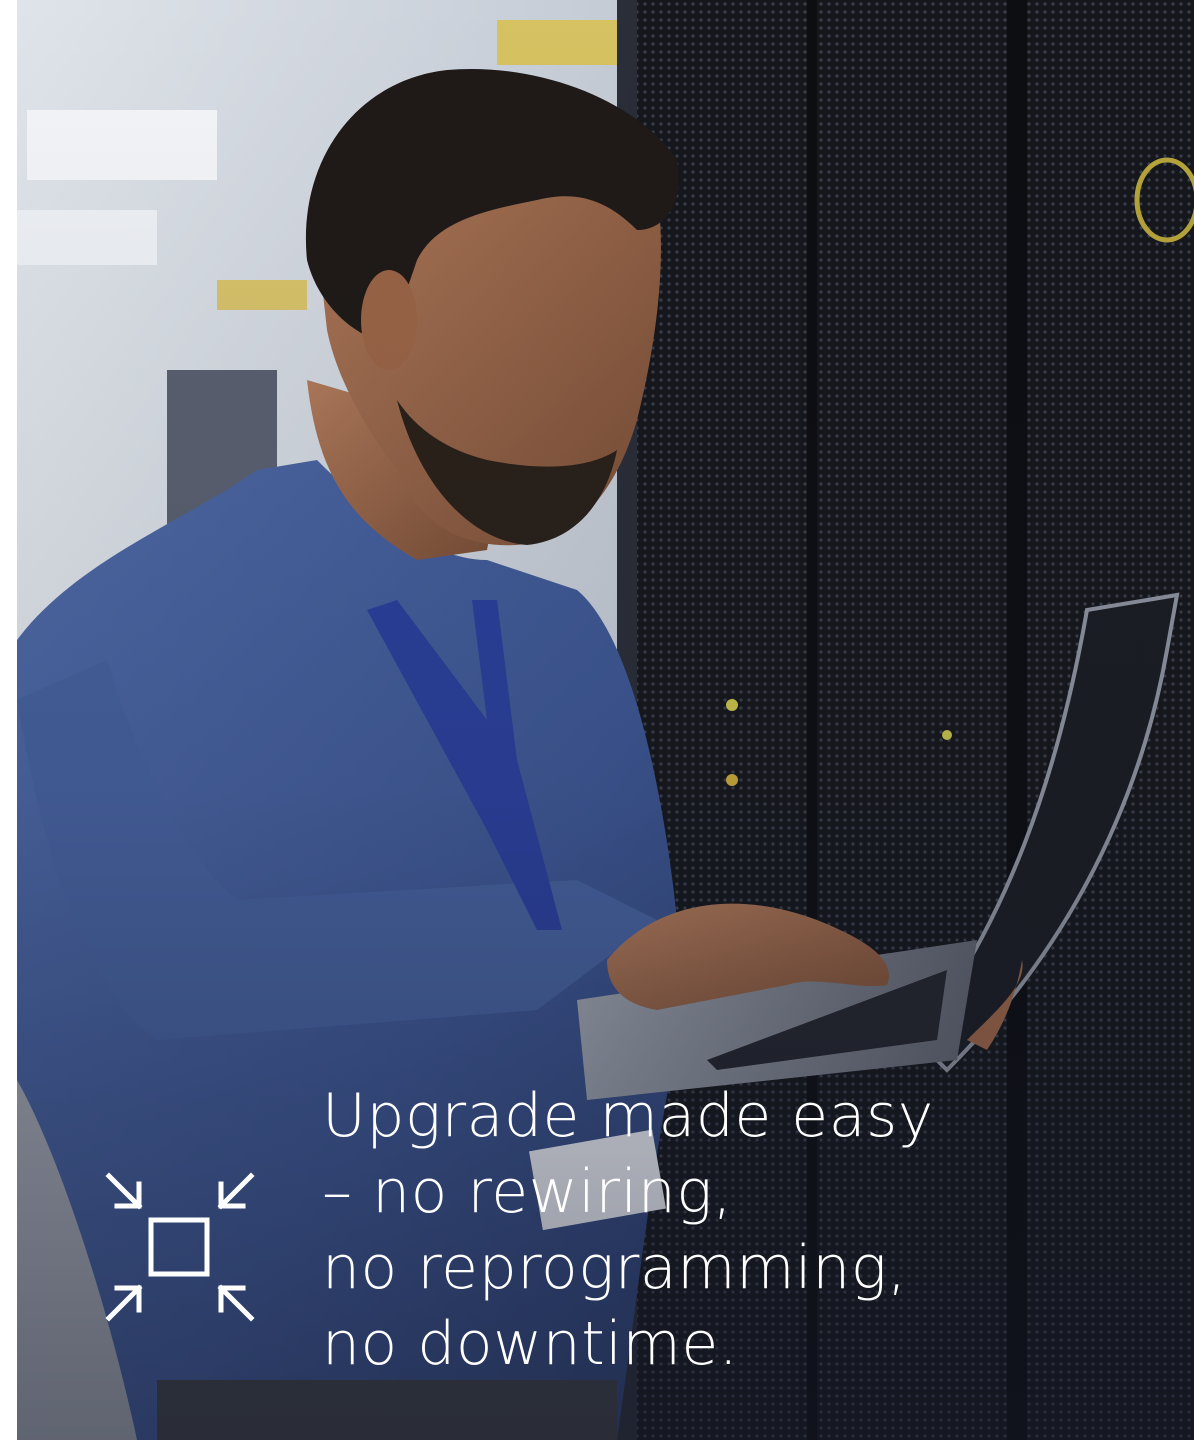  I want to click on collapse-arrows-icon, so click(180, 1247).